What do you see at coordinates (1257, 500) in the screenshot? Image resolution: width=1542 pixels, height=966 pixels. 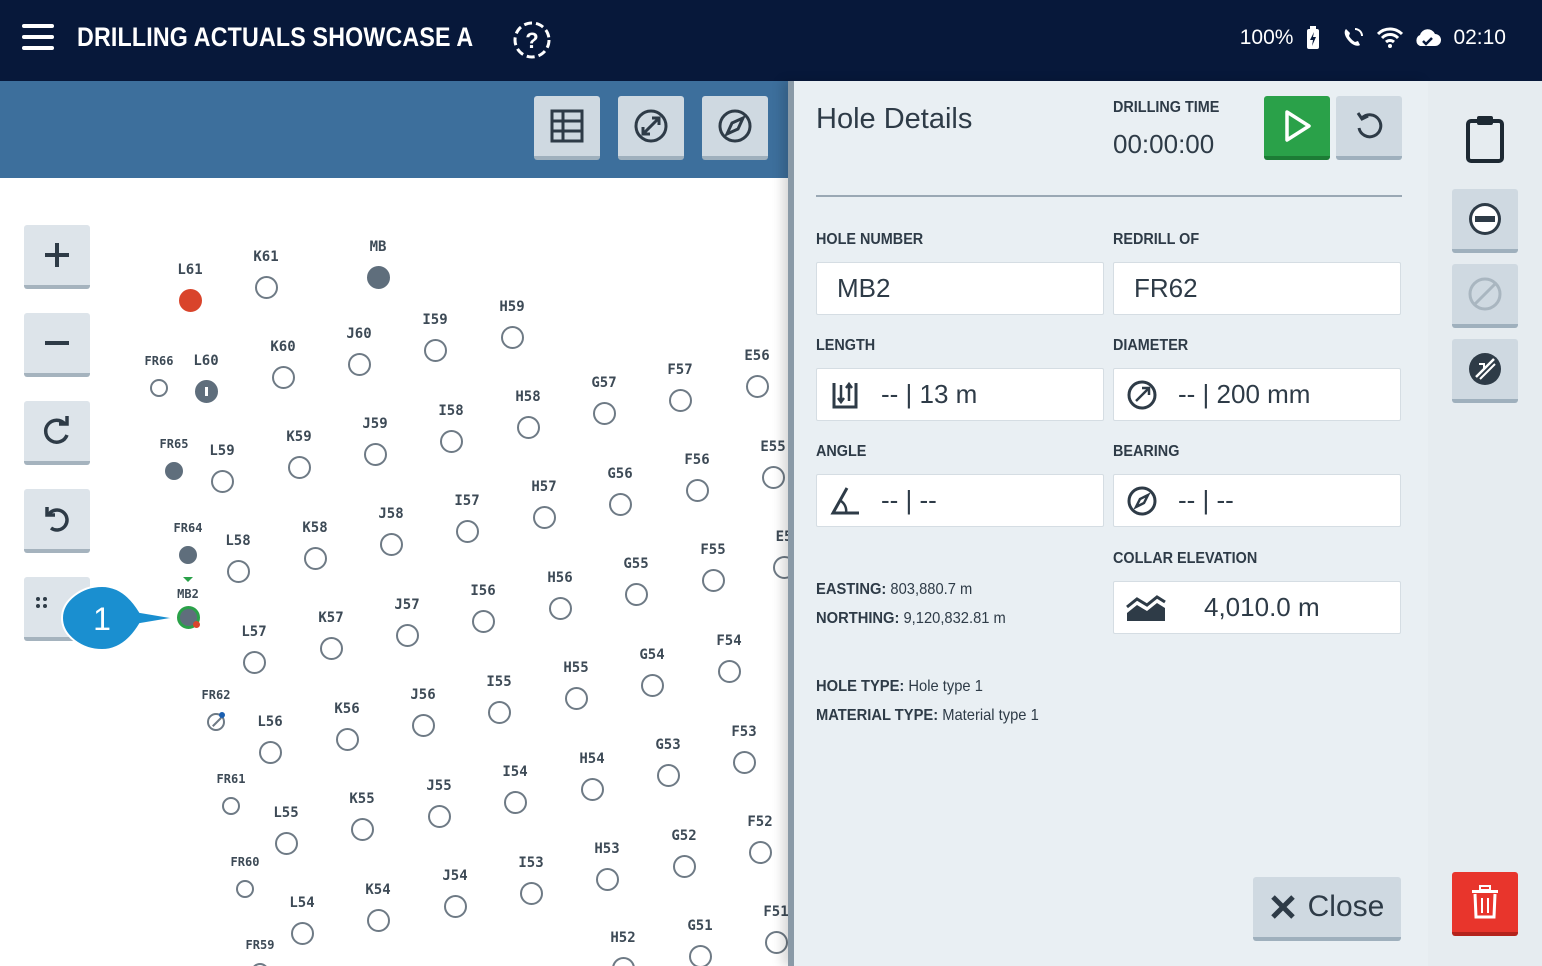 I see `bearing-field: -- | --` at bounding box center [1257, 500].